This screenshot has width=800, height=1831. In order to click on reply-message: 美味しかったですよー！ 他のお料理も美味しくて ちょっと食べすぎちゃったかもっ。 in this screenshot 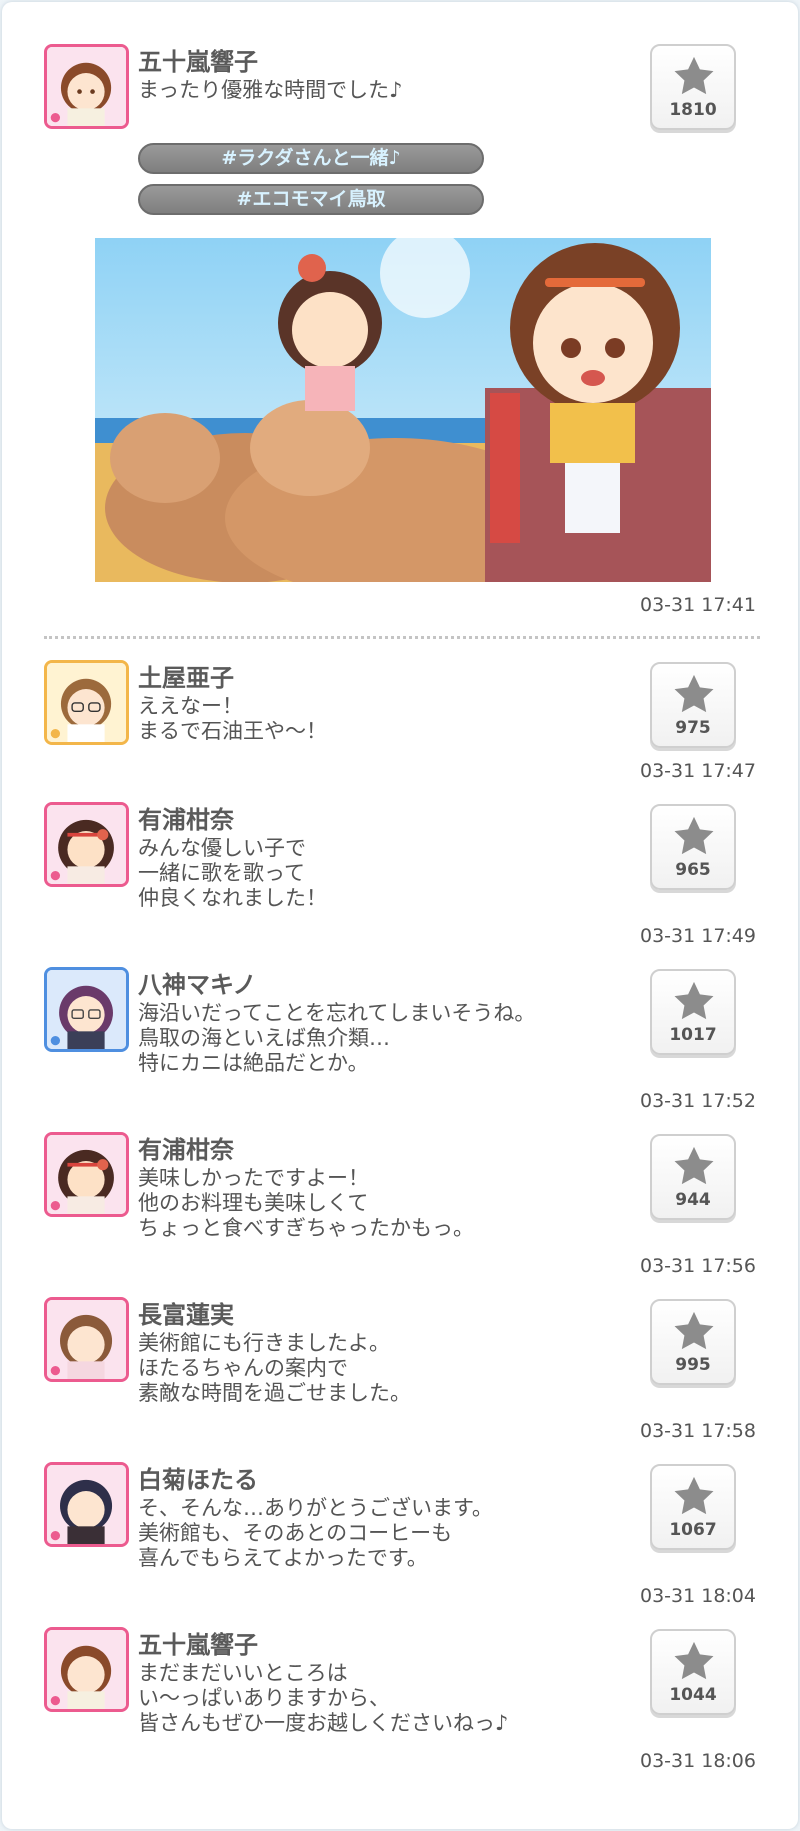, I will do `click(306, 1203)`.